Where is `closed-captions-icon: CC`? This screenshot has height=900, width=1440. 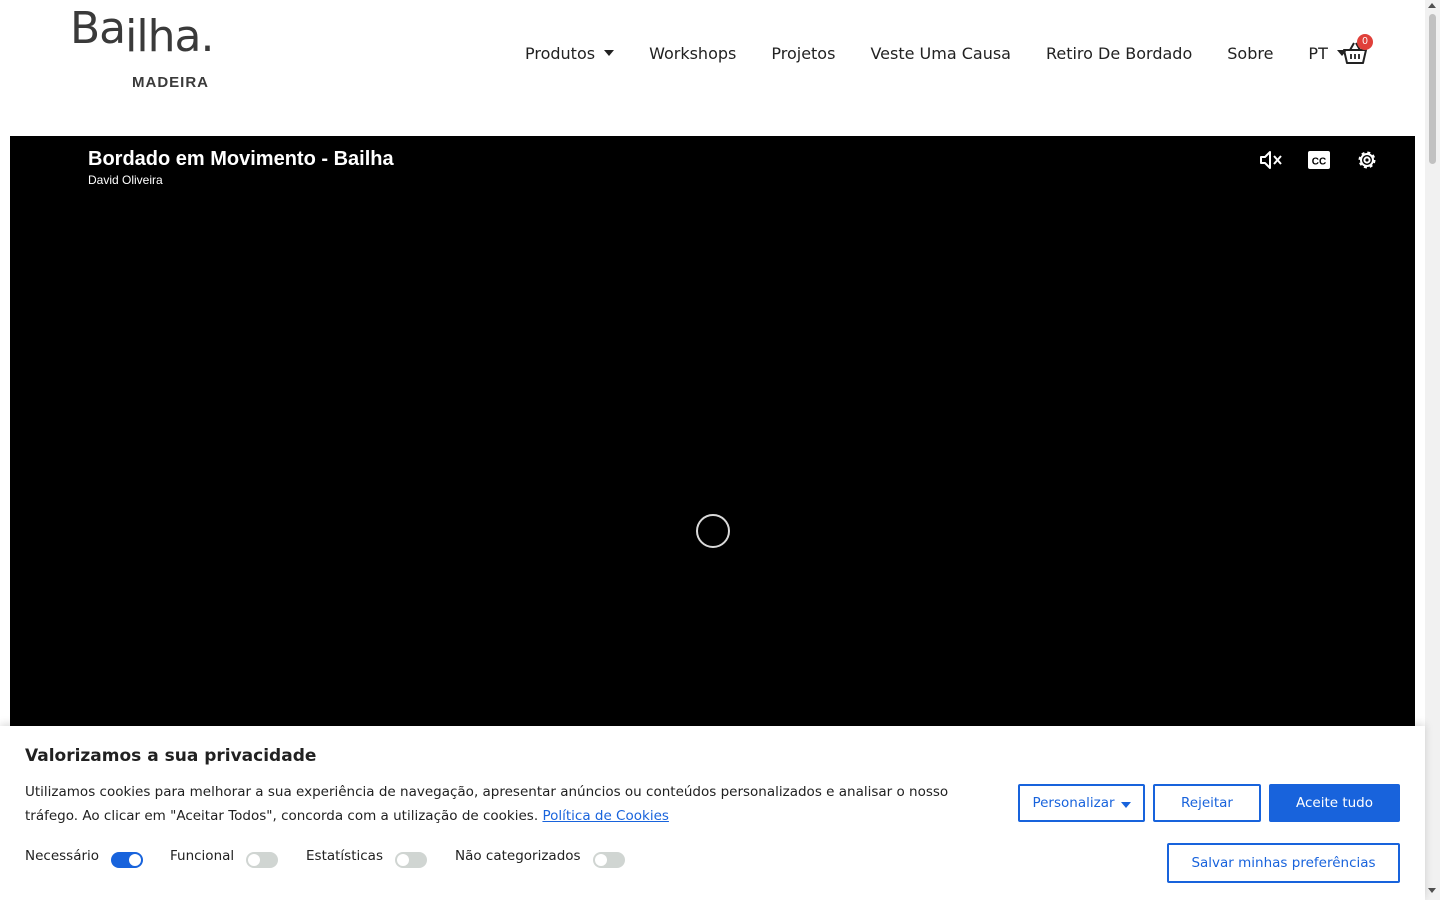 closed-captions-icon: CC is located at coordinates (1319, 160).